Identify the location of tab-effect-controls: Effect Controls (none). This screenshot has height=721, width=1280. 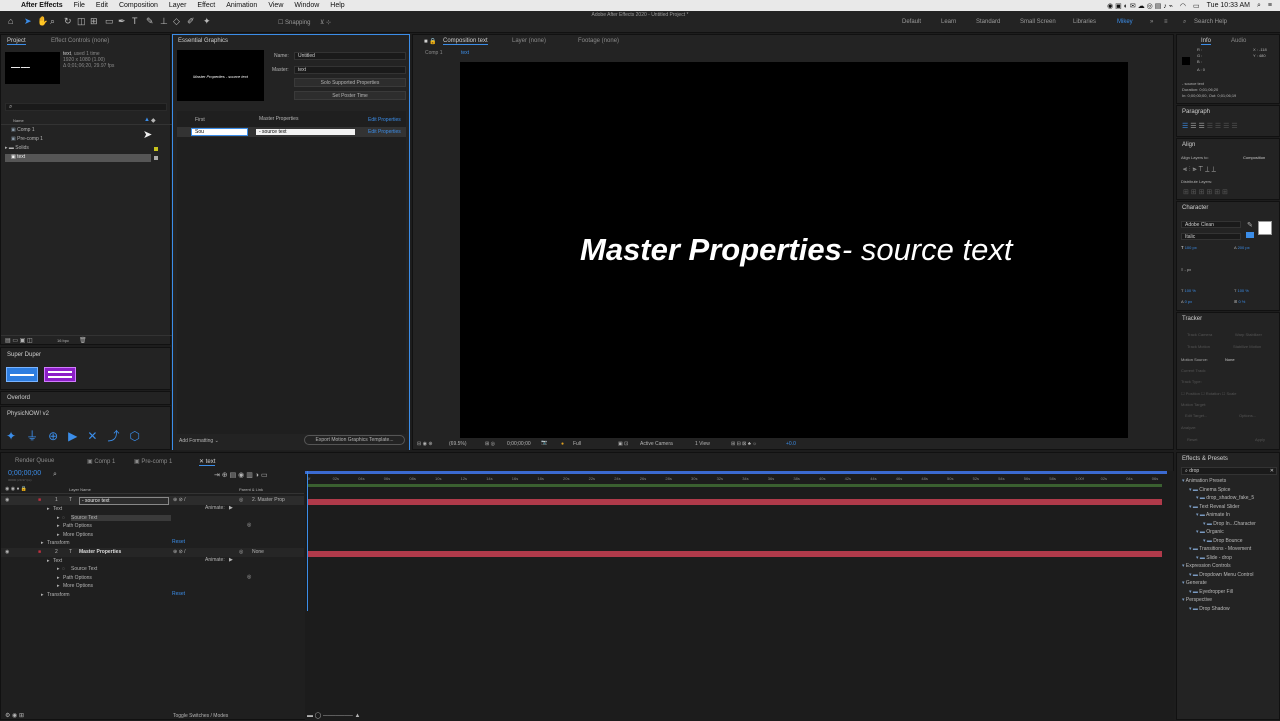
(80, 41).